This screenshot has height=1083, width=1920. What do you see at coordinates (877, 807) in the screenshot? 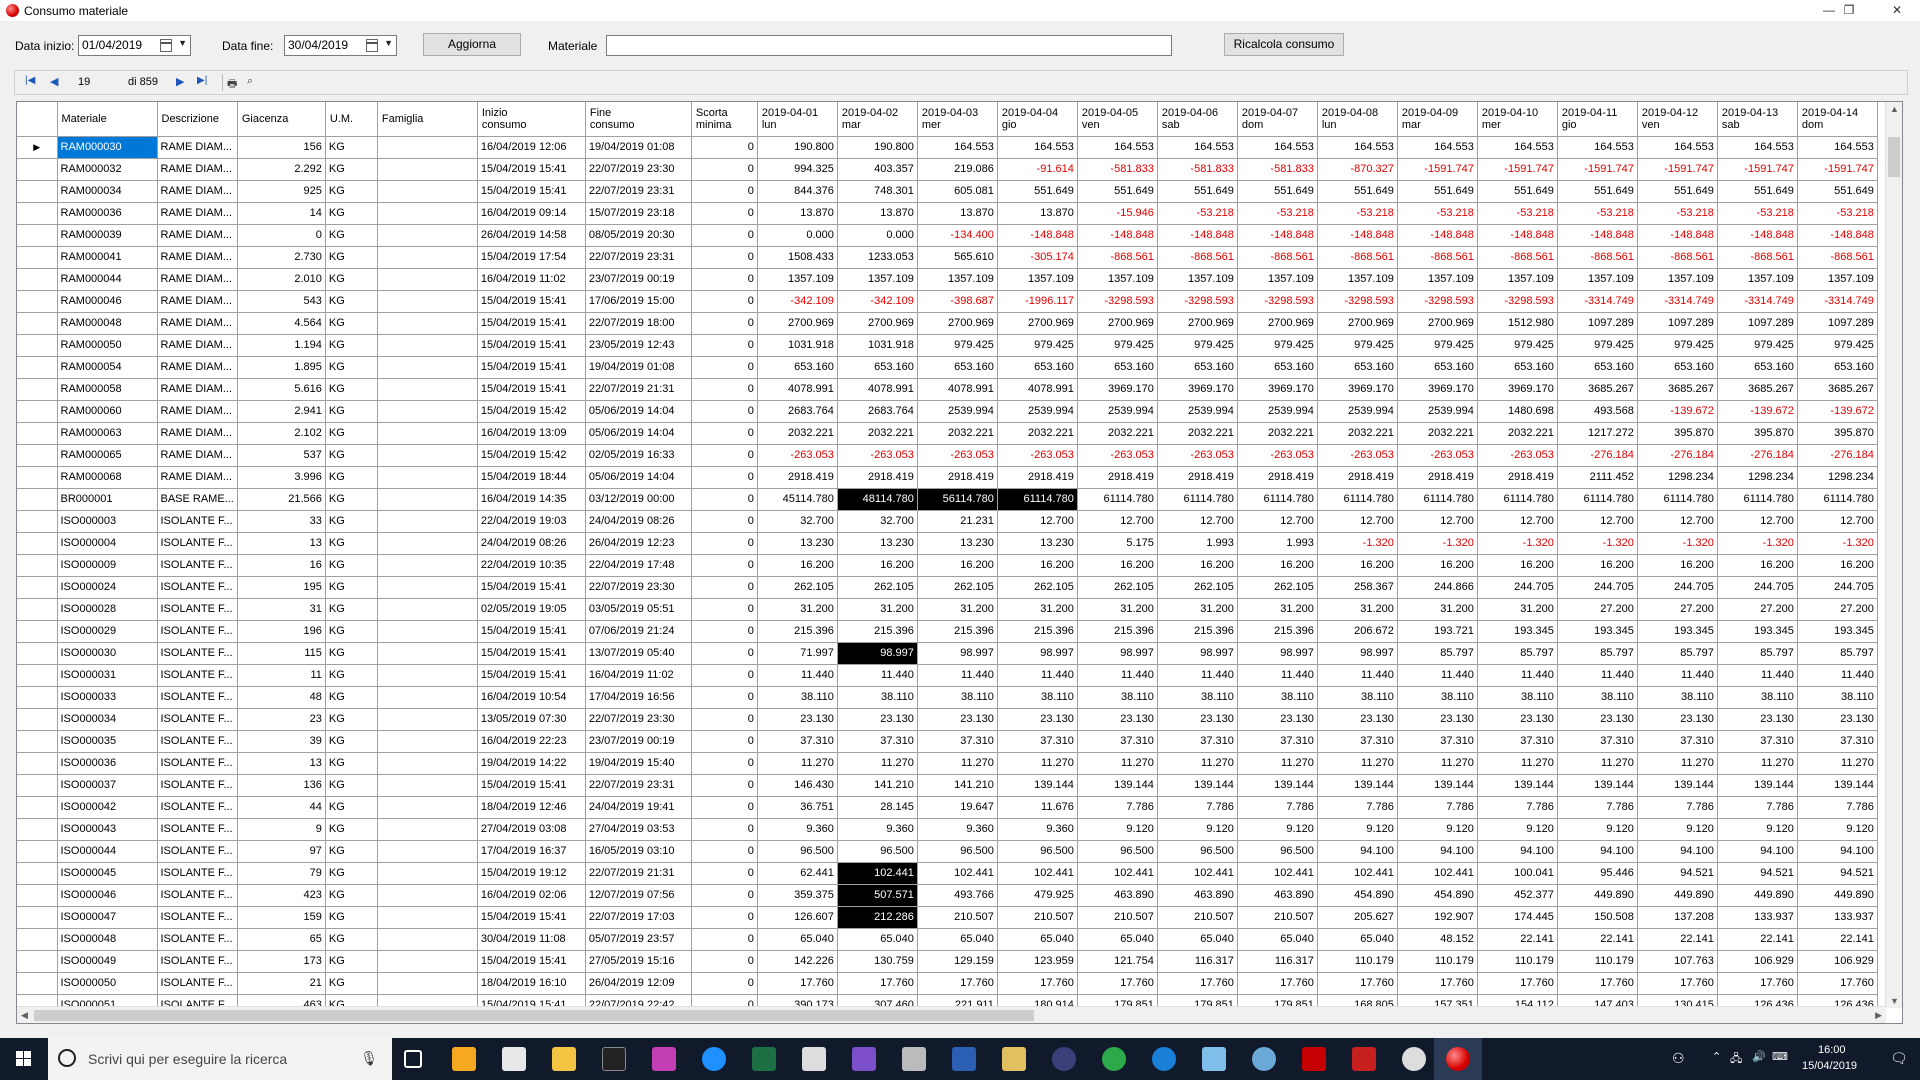
I see `table-cell: 28.145` at bounding box center [877, 807].